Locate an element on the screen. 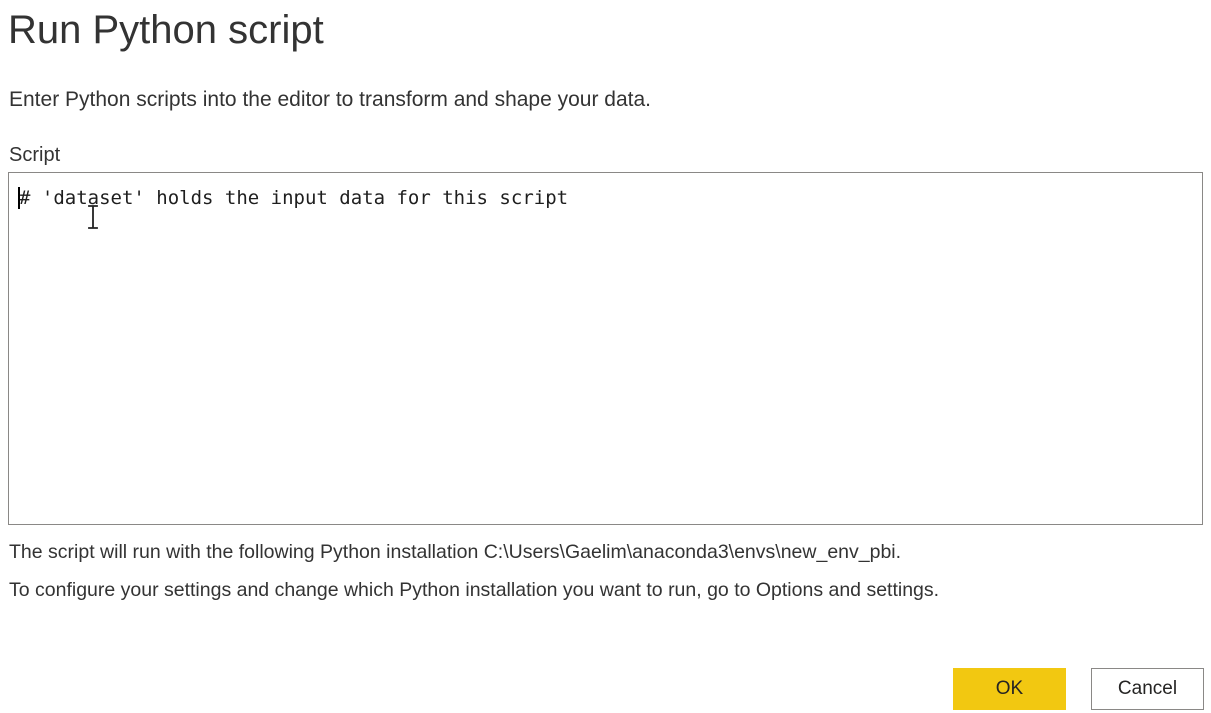 Image resolution: width=1211 pixels, height=713 pixels. text-caret is located at coordinates (19, 198).